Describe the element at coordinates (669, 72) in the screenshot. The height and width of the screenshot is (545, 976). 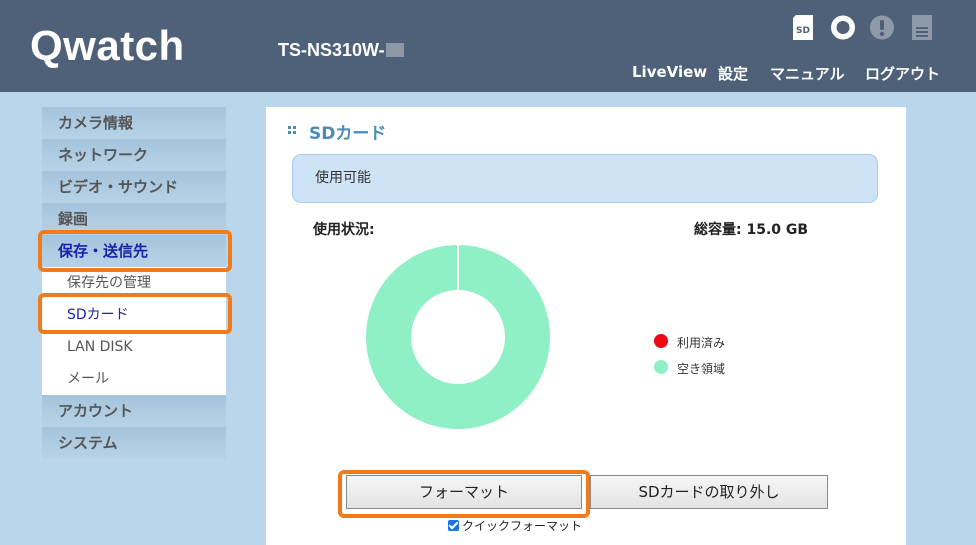
I see `nav-liveview: LiveView` at that location.